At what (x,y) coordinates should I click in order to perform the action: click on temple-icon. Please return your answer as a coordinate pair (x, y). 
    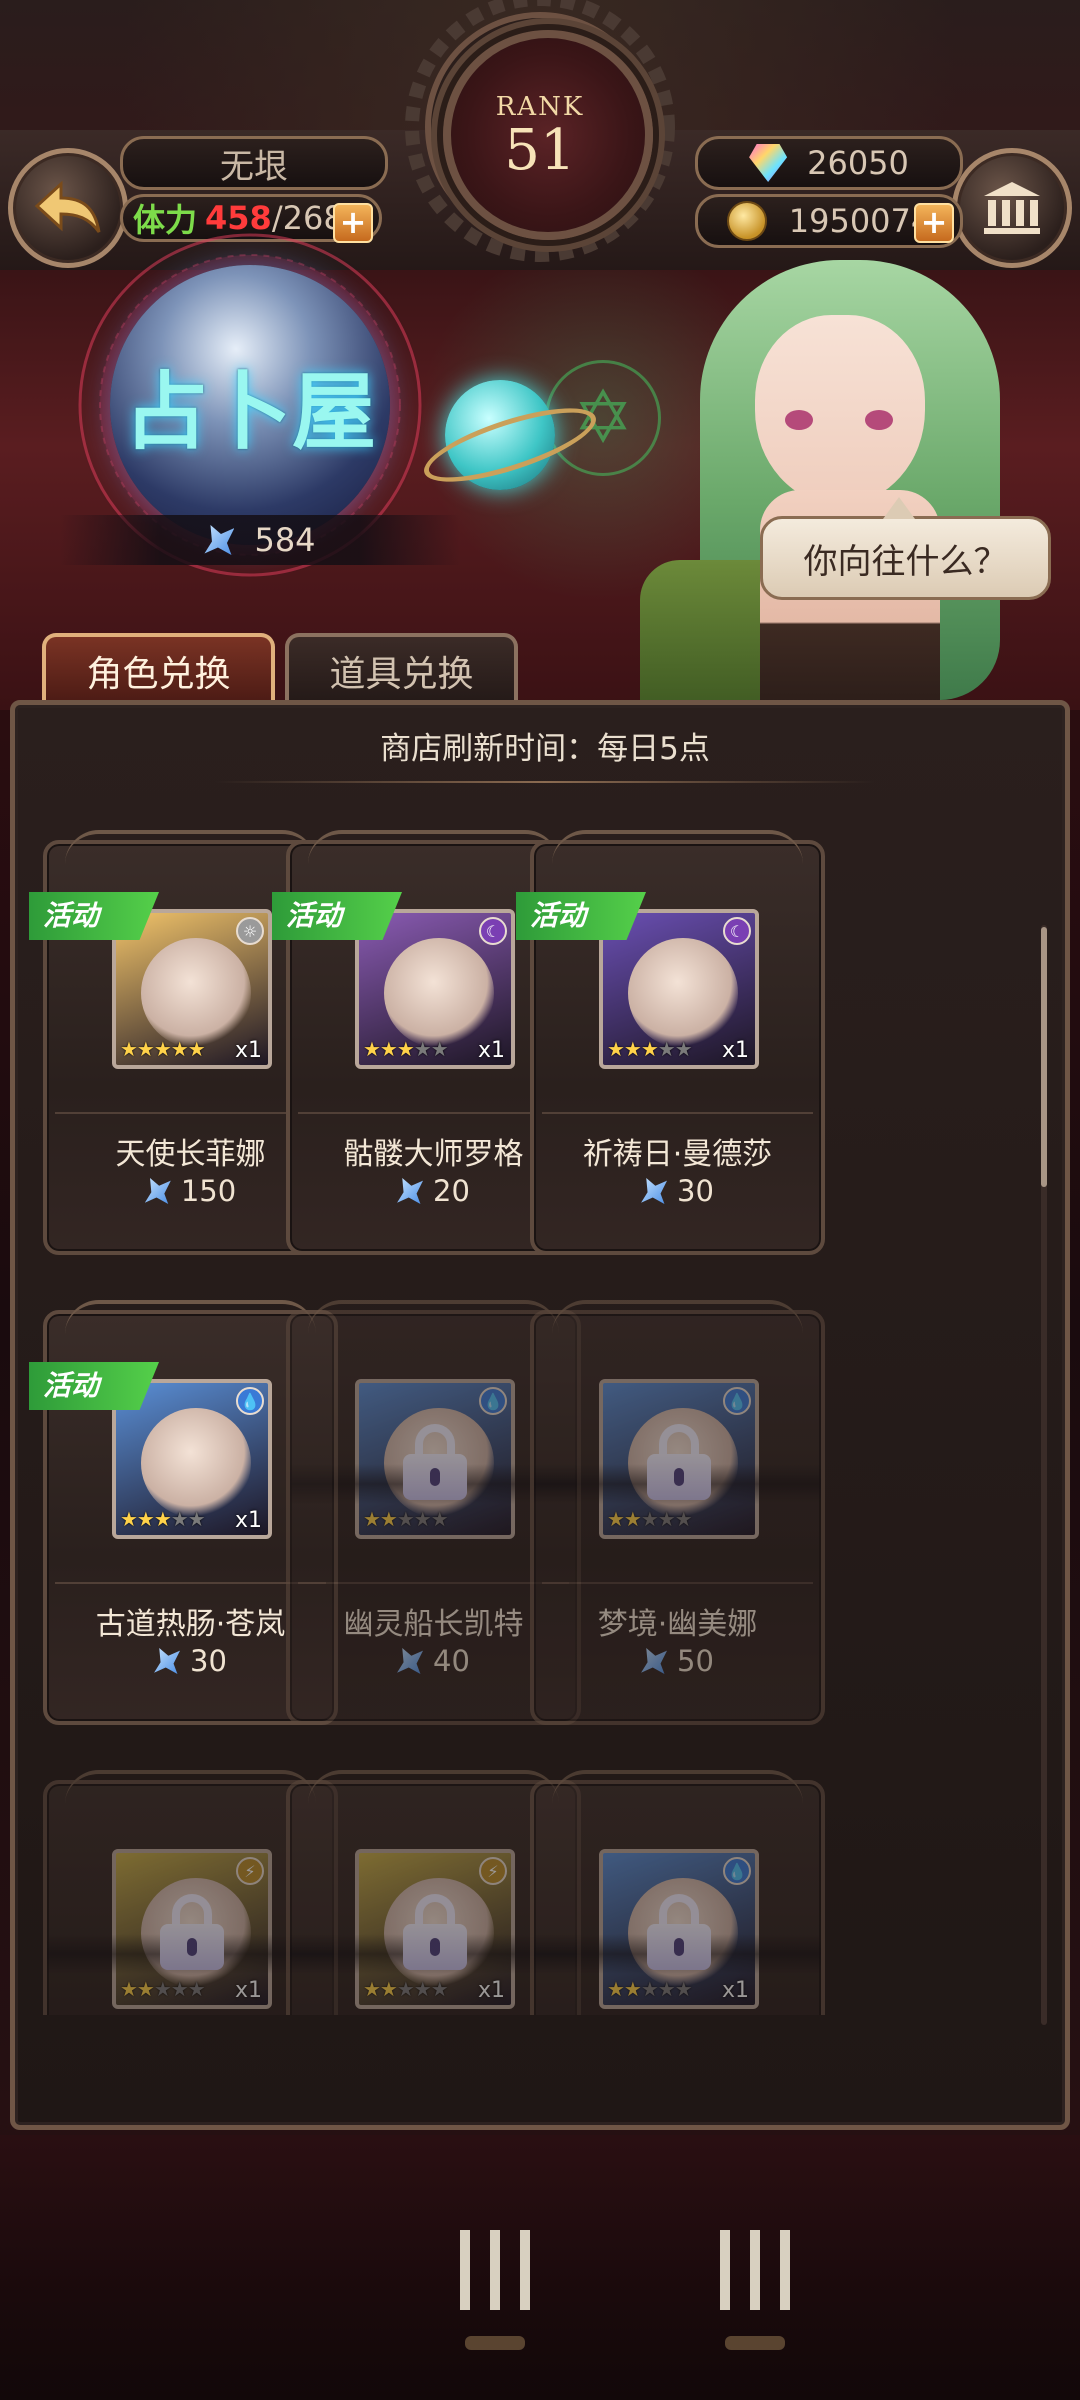
    Looking at the image, I should click on (1012, 208).